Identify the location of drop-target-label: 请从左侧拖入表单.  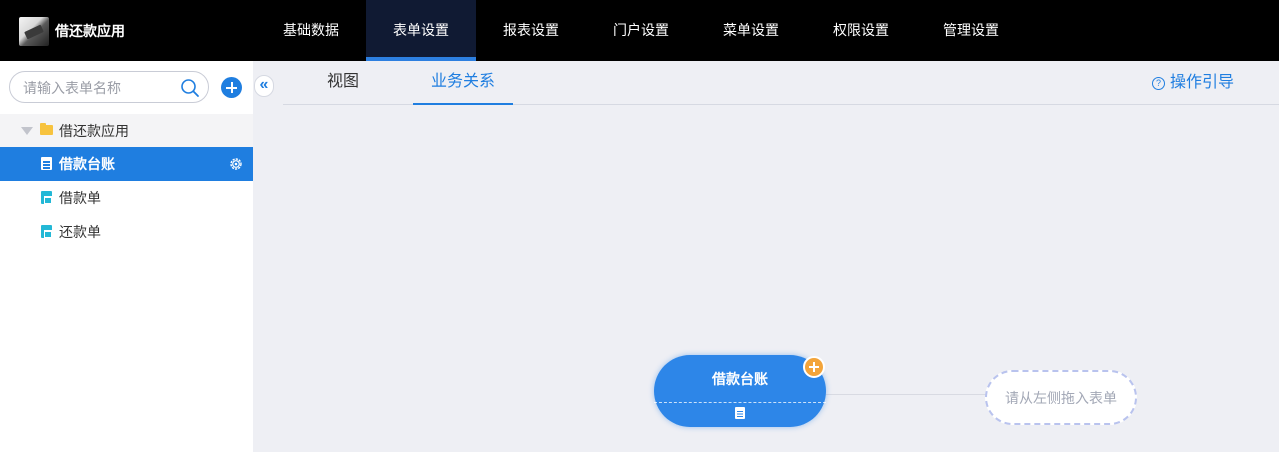
(1061, 398).